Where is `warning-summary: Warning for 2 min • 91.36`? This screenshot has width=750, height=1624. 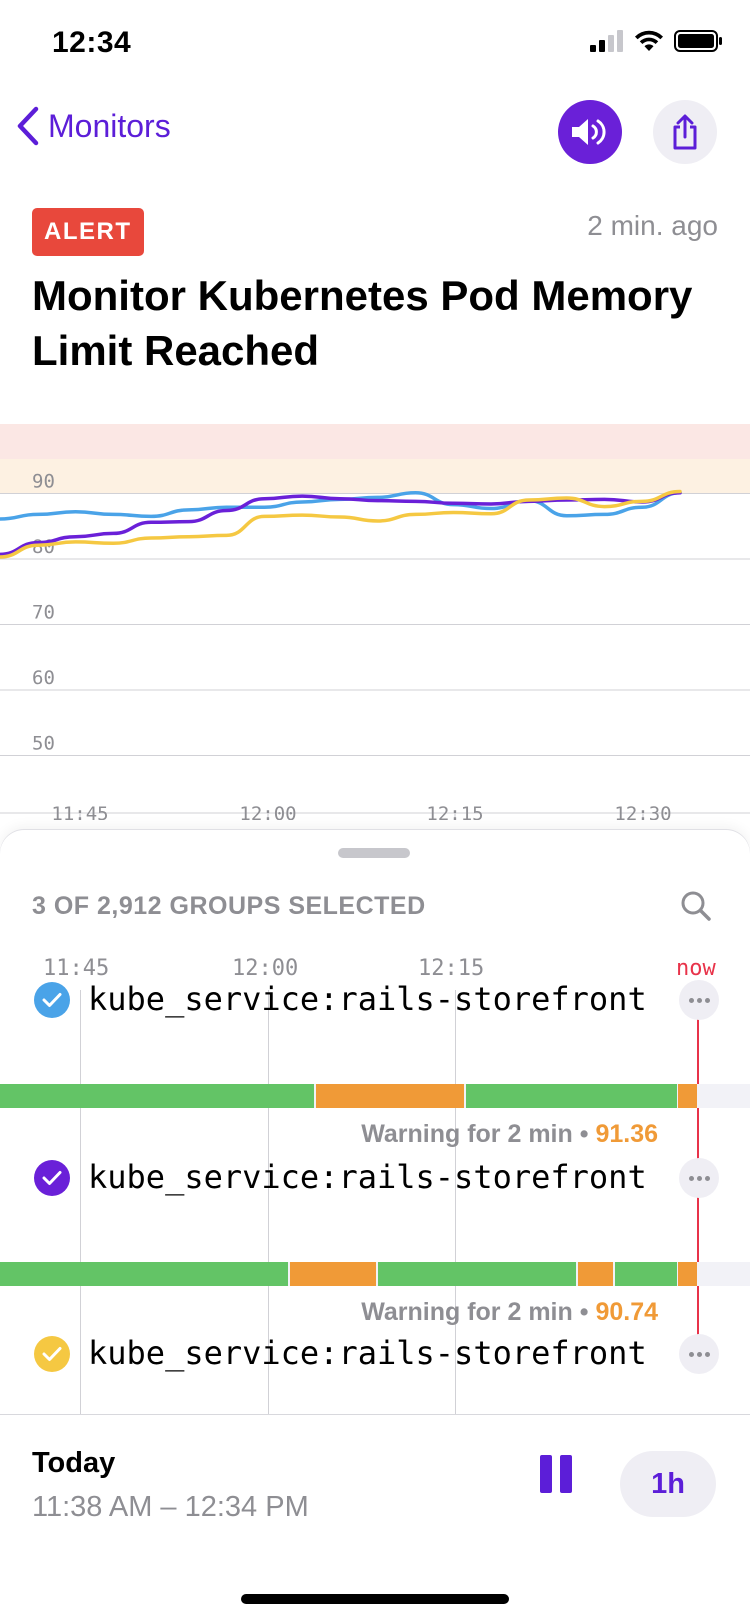
warning-summary: Warning for 2 min • 91.36 is located at coordinates (509, 1134).